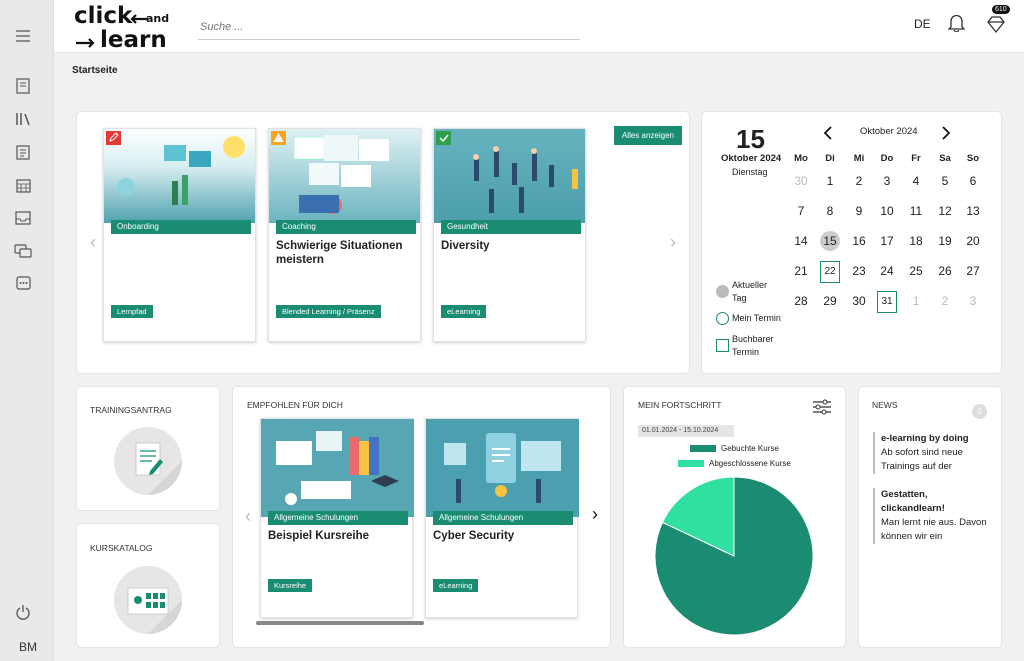  I want to click on calendar-day-label: 24, so click(887, 271).